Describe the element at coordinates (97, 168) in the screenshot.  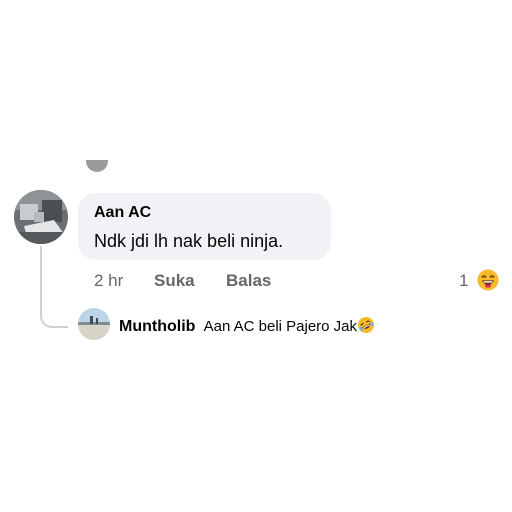
I see `previous-comment-avatar` at that location.